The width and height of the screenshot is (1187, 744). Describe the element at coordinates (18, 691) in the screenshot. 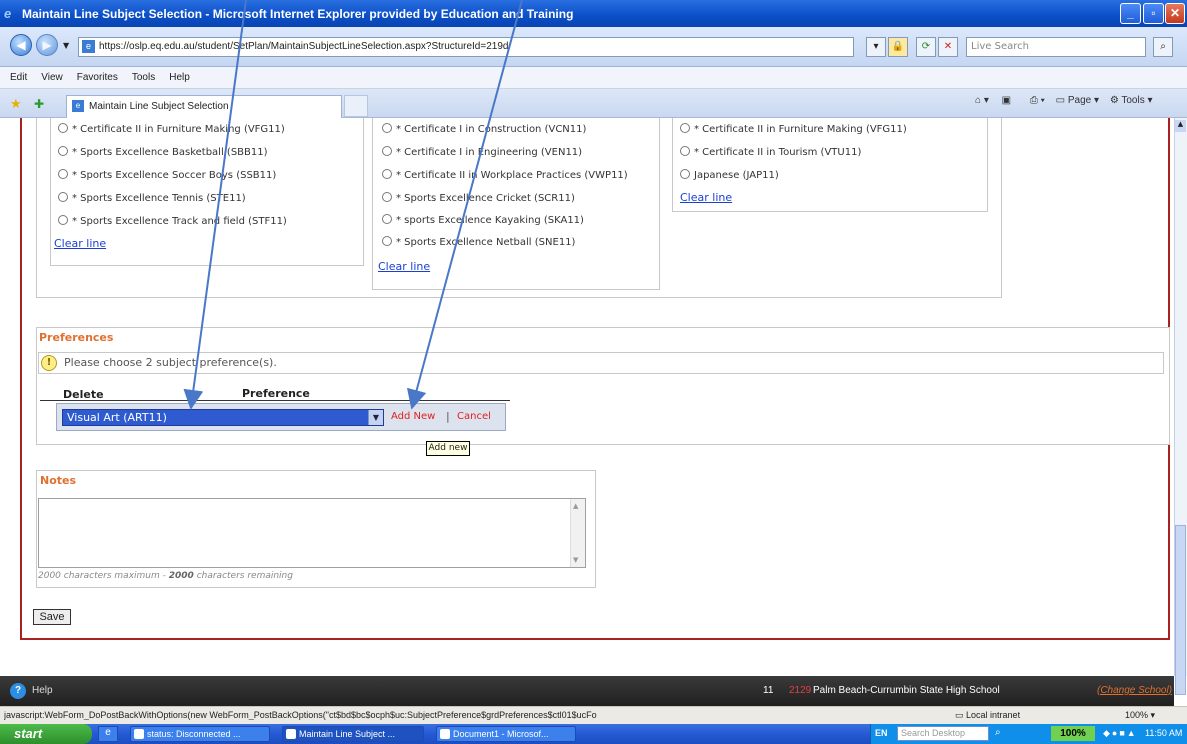

I see `help-icon: ?` at that location.